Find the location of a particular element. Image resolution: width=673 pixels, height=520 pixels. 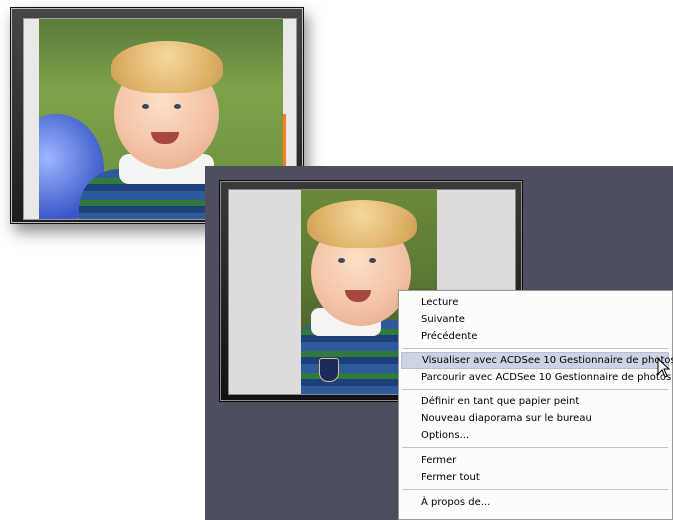

menu-item-set-wallpaper: Définir en tant que papier peint is located at coordinates (535, 401).